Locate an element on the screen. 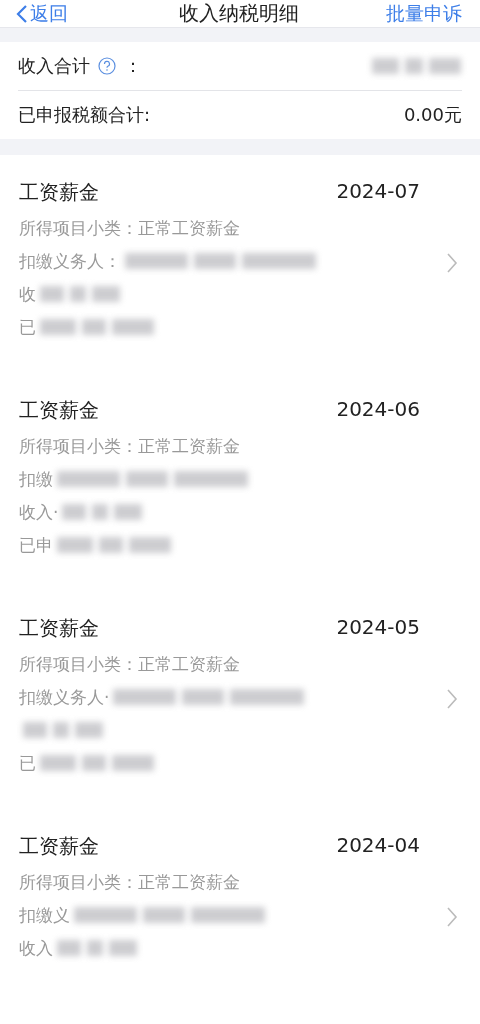 This screenshot has height=1024, width=480. page-title: 收入纳税明细 is located at coordinates (239, 13).